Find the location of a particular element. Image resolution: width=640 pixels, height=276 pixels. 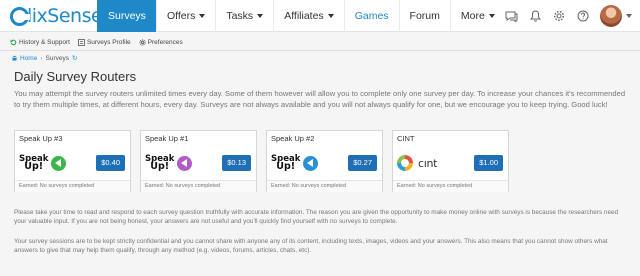

breadcrumb-current: Surveys is located at coordinates (57, 58).